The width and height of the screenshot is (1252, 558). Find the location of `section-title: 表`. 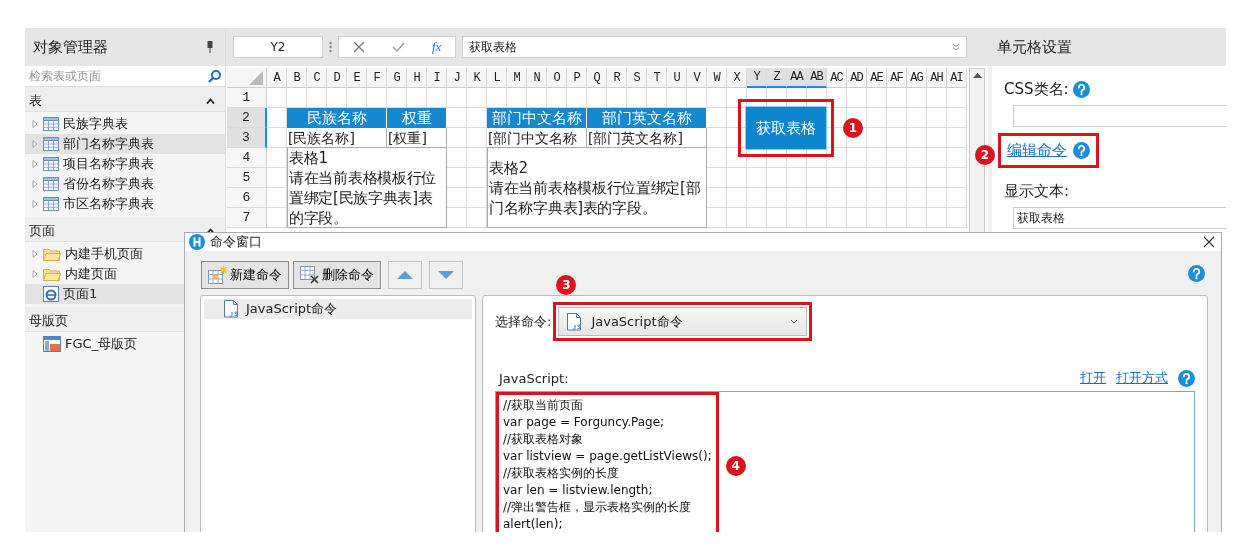

section-title: 表 is located at coordinates (35, 101).